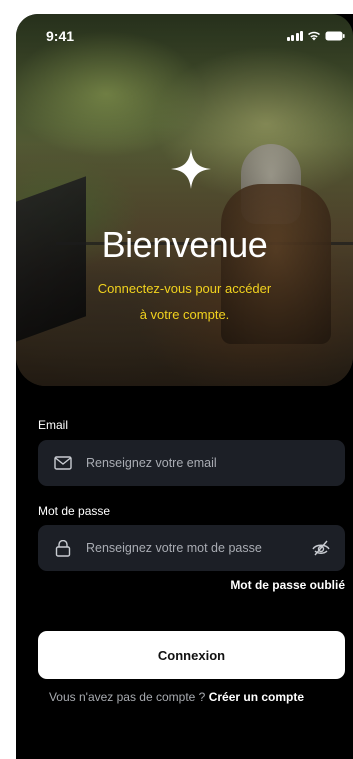  Describe the element at coordinates (63, 463) in the screenshot. I see `mail-icon` at that location.